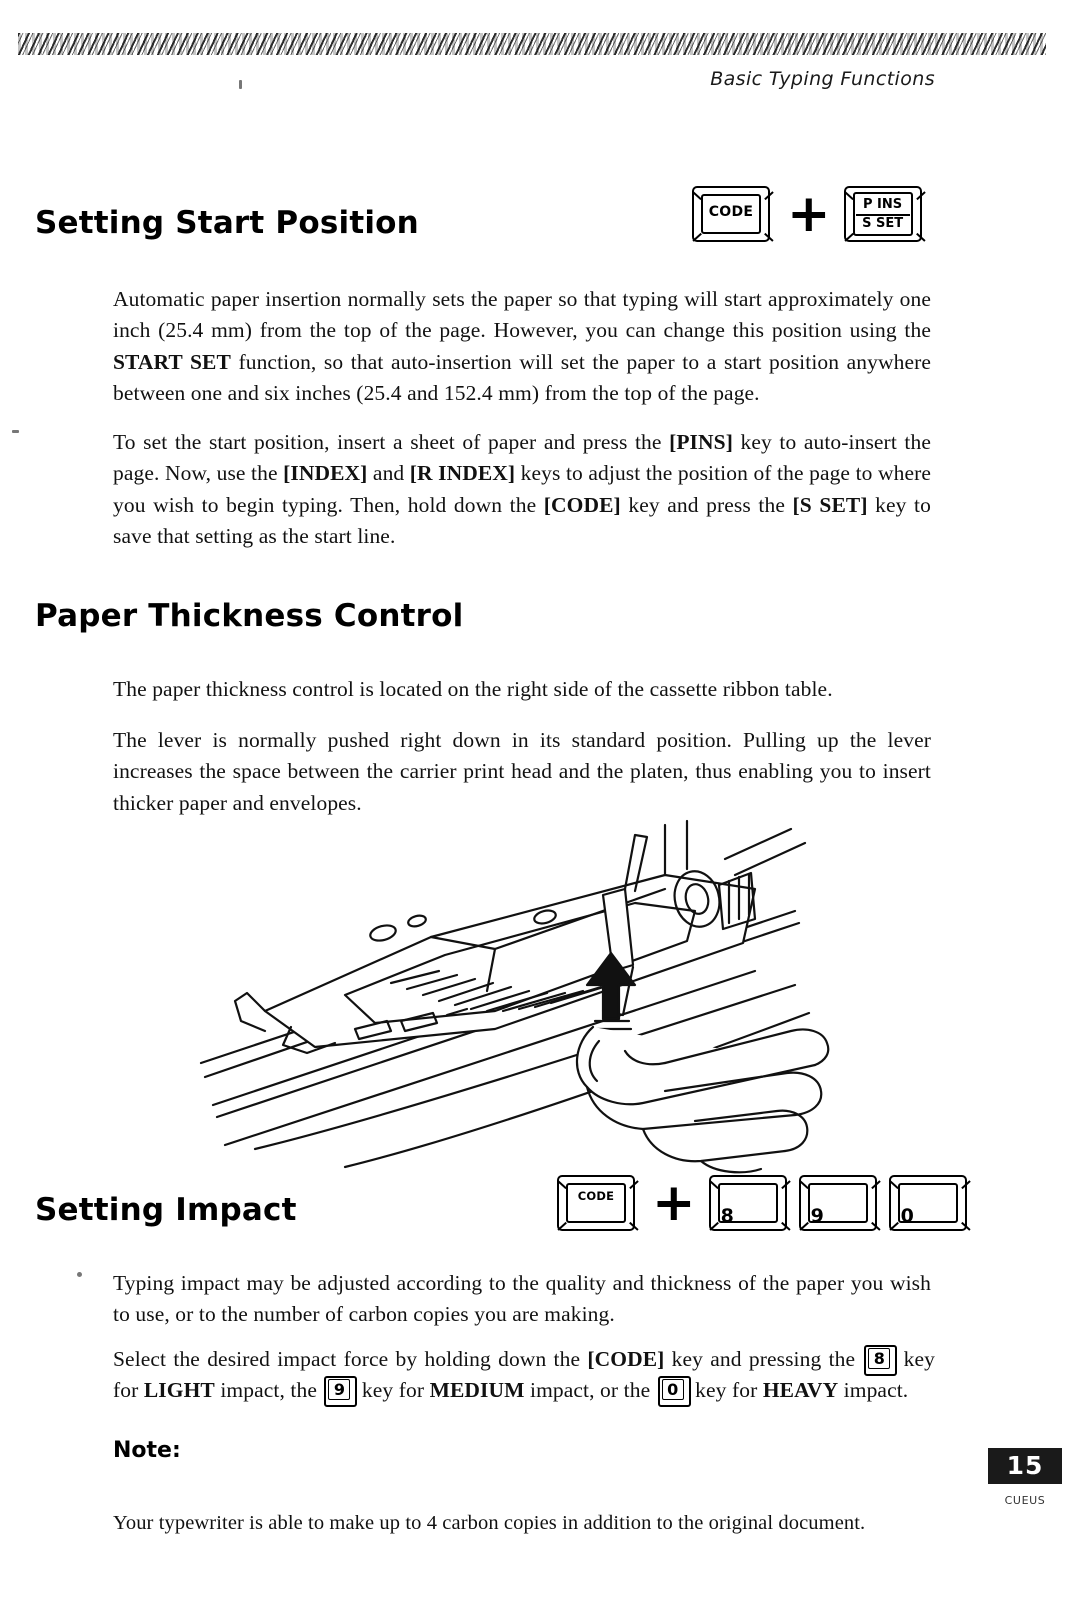 The width and height of the screenshot is (1080, 1615). I want to click on keycap-8-label: 8, so click(879, 1358).